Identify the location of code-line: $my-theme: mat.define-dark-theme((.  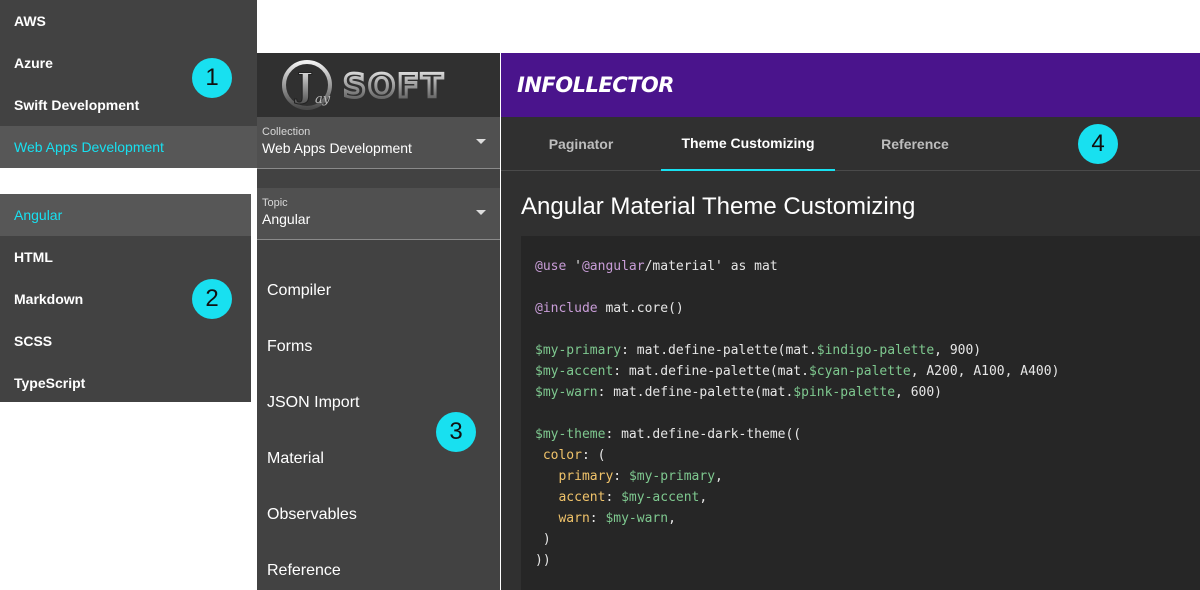
(668, 434).